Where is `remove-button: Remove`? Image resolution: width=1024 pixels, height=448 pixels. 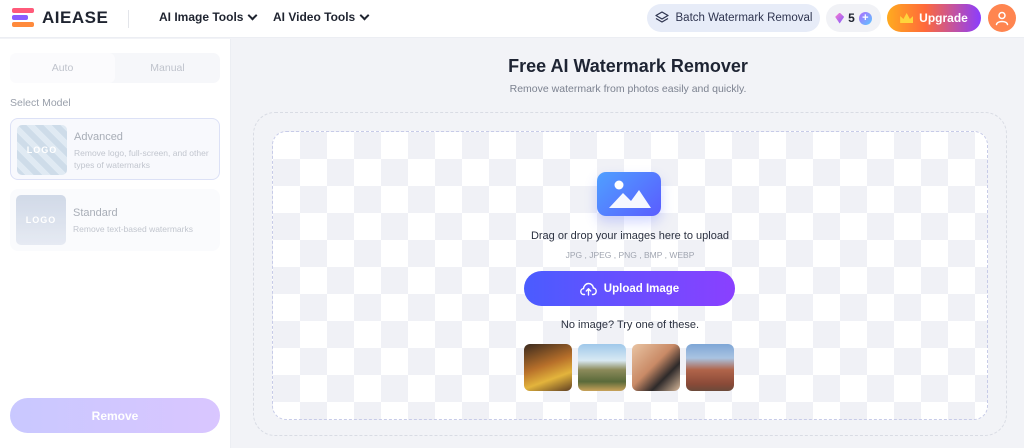 remove-button: Remove is located at coordinates (115, 415).